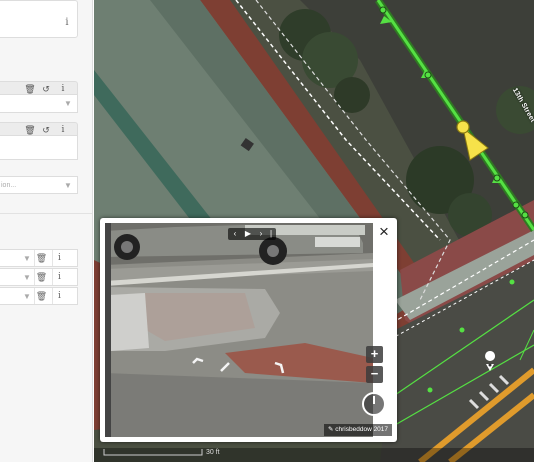 This screenshot has height=462, width=534. I want to click on field-select-1: ▼, so click(39, 104).